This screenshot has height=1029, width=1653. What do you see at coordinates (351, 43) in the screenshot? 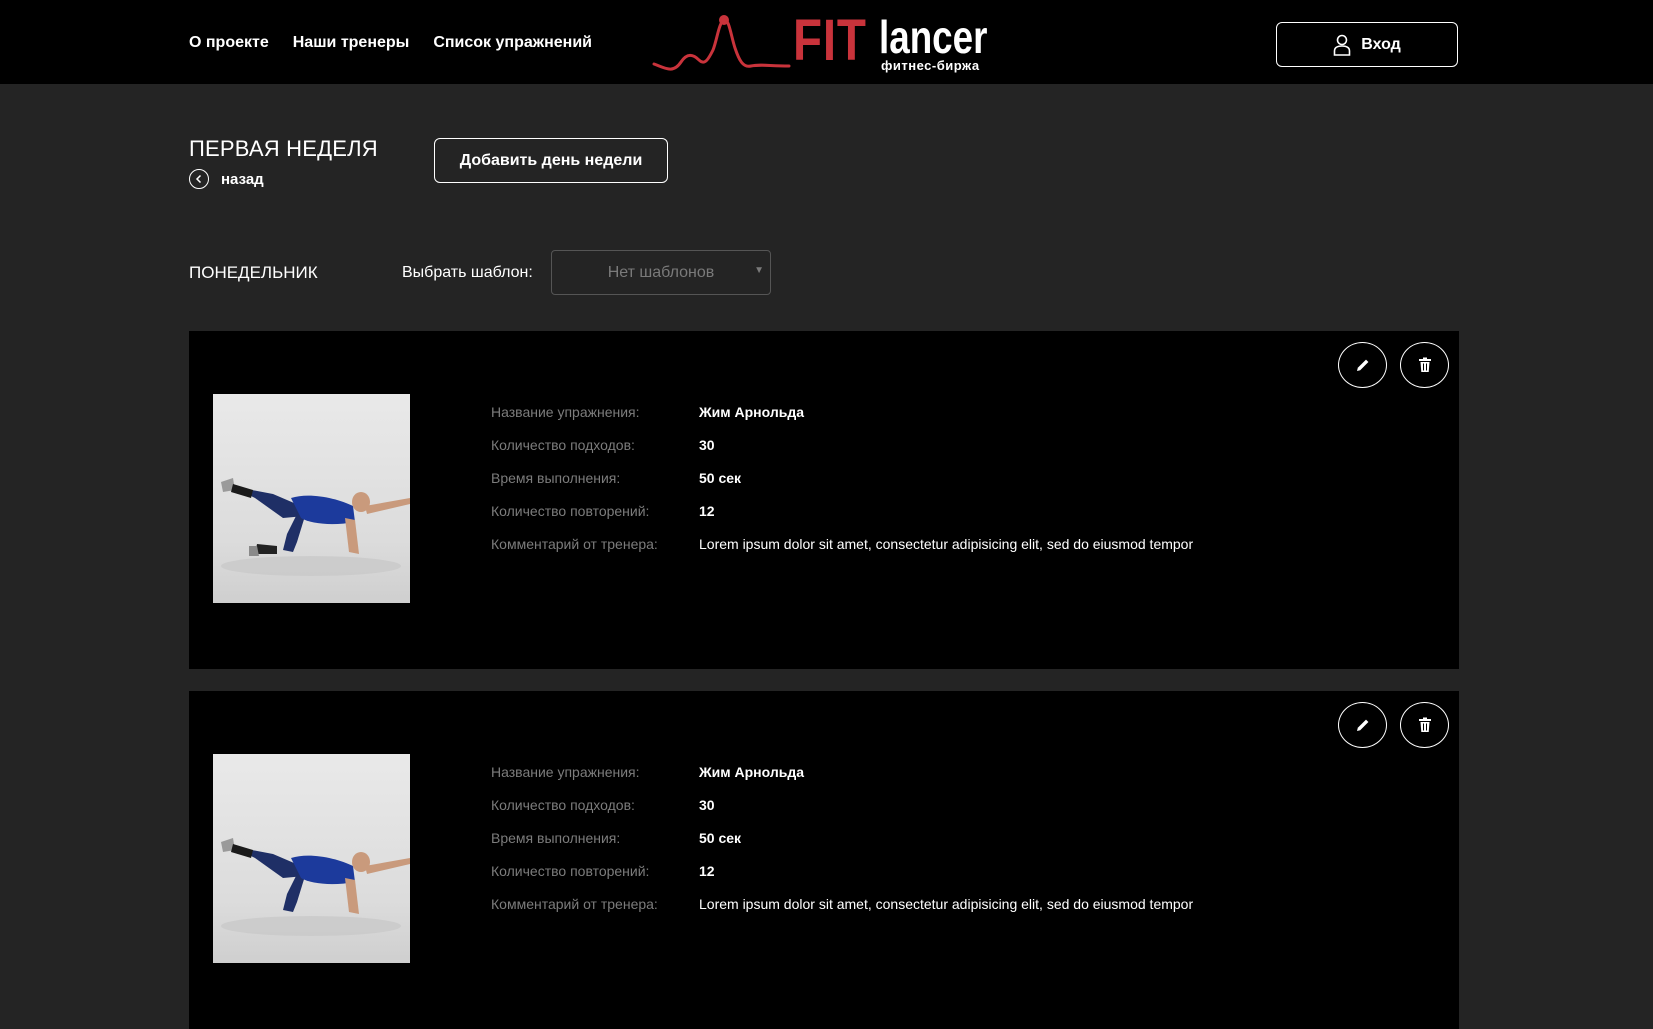
I see `nav-item-trainers: Наши тренеры` at bounding box center [351, 43].